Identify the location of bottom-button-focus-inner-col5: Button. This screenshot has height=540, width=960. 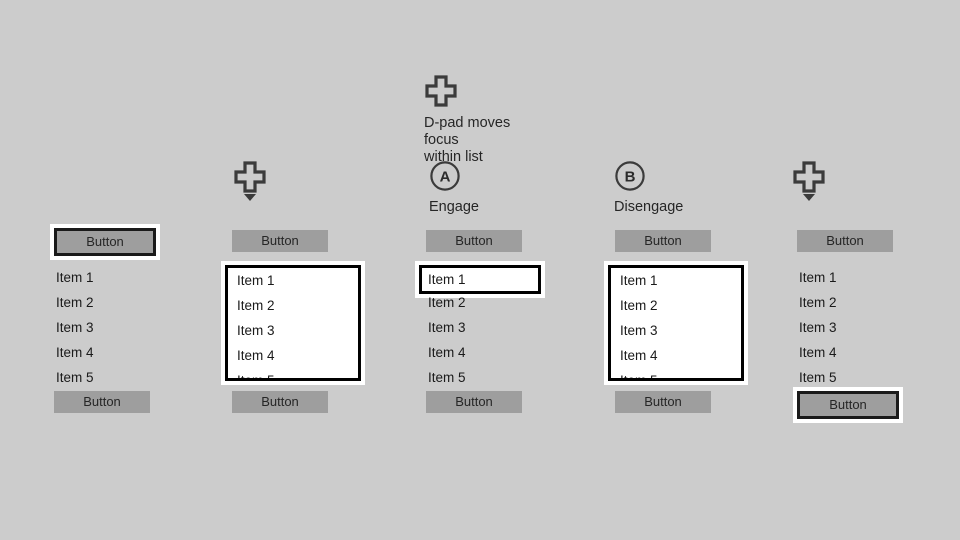
(848, 405).